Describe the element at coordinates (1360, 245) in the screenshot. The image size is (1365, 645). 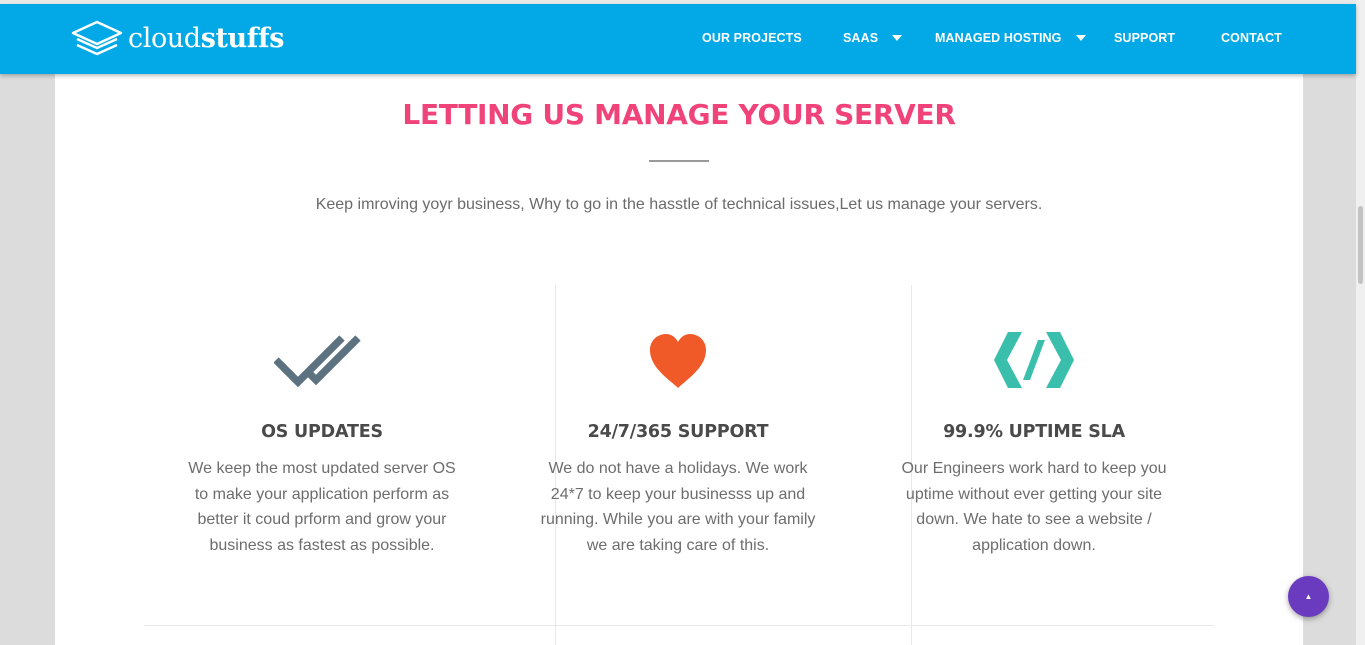
I see `scrollbar-thumb` at that location.